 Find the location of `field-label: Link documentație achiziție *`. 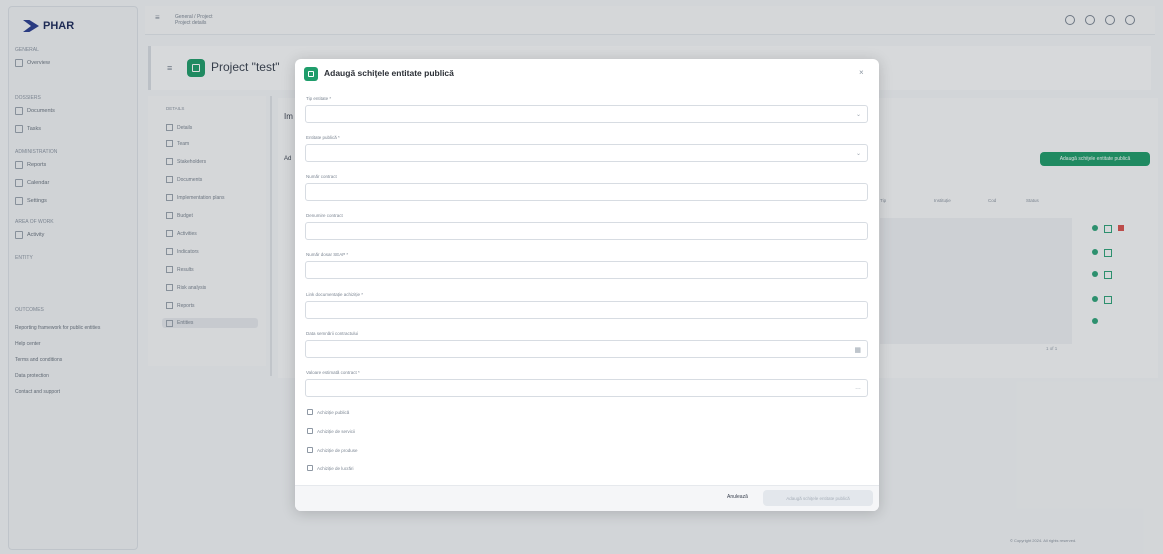

field-label: Link documentație achiziție * is located at coordinates (335, 294).